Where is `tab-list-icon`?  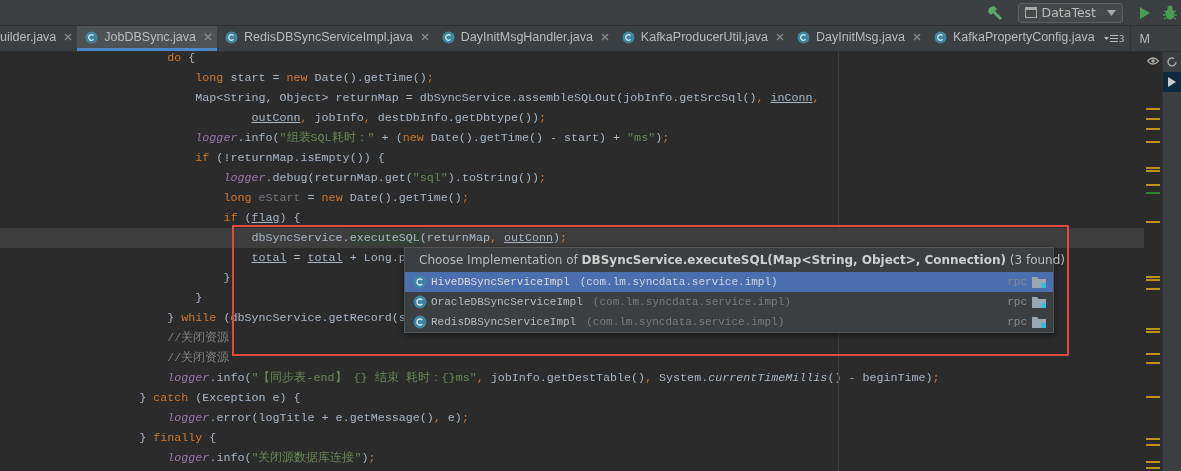 tab-list-icon is located at coordinates (1110, 38).